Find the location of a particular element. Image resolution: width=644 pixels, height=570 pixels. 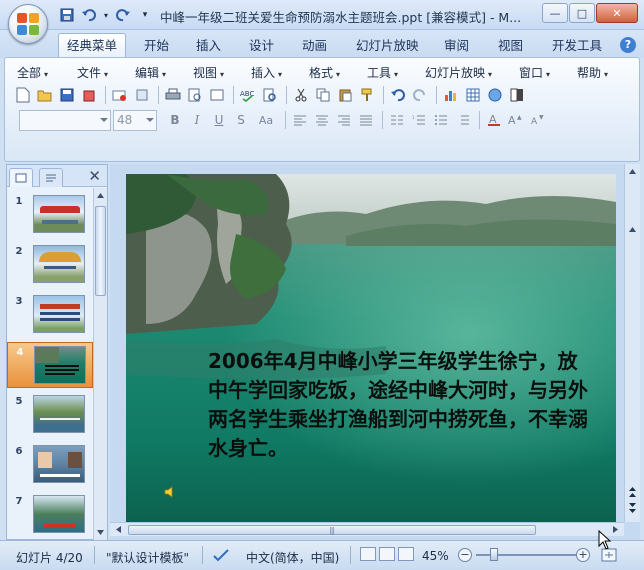

customize-toolbar-icon: ▾ is located at coordinates (145, 15).